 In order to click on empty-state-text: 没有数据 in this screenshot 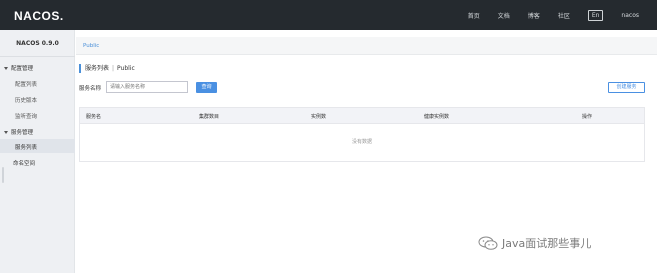, I will do `click(361, 142)`.